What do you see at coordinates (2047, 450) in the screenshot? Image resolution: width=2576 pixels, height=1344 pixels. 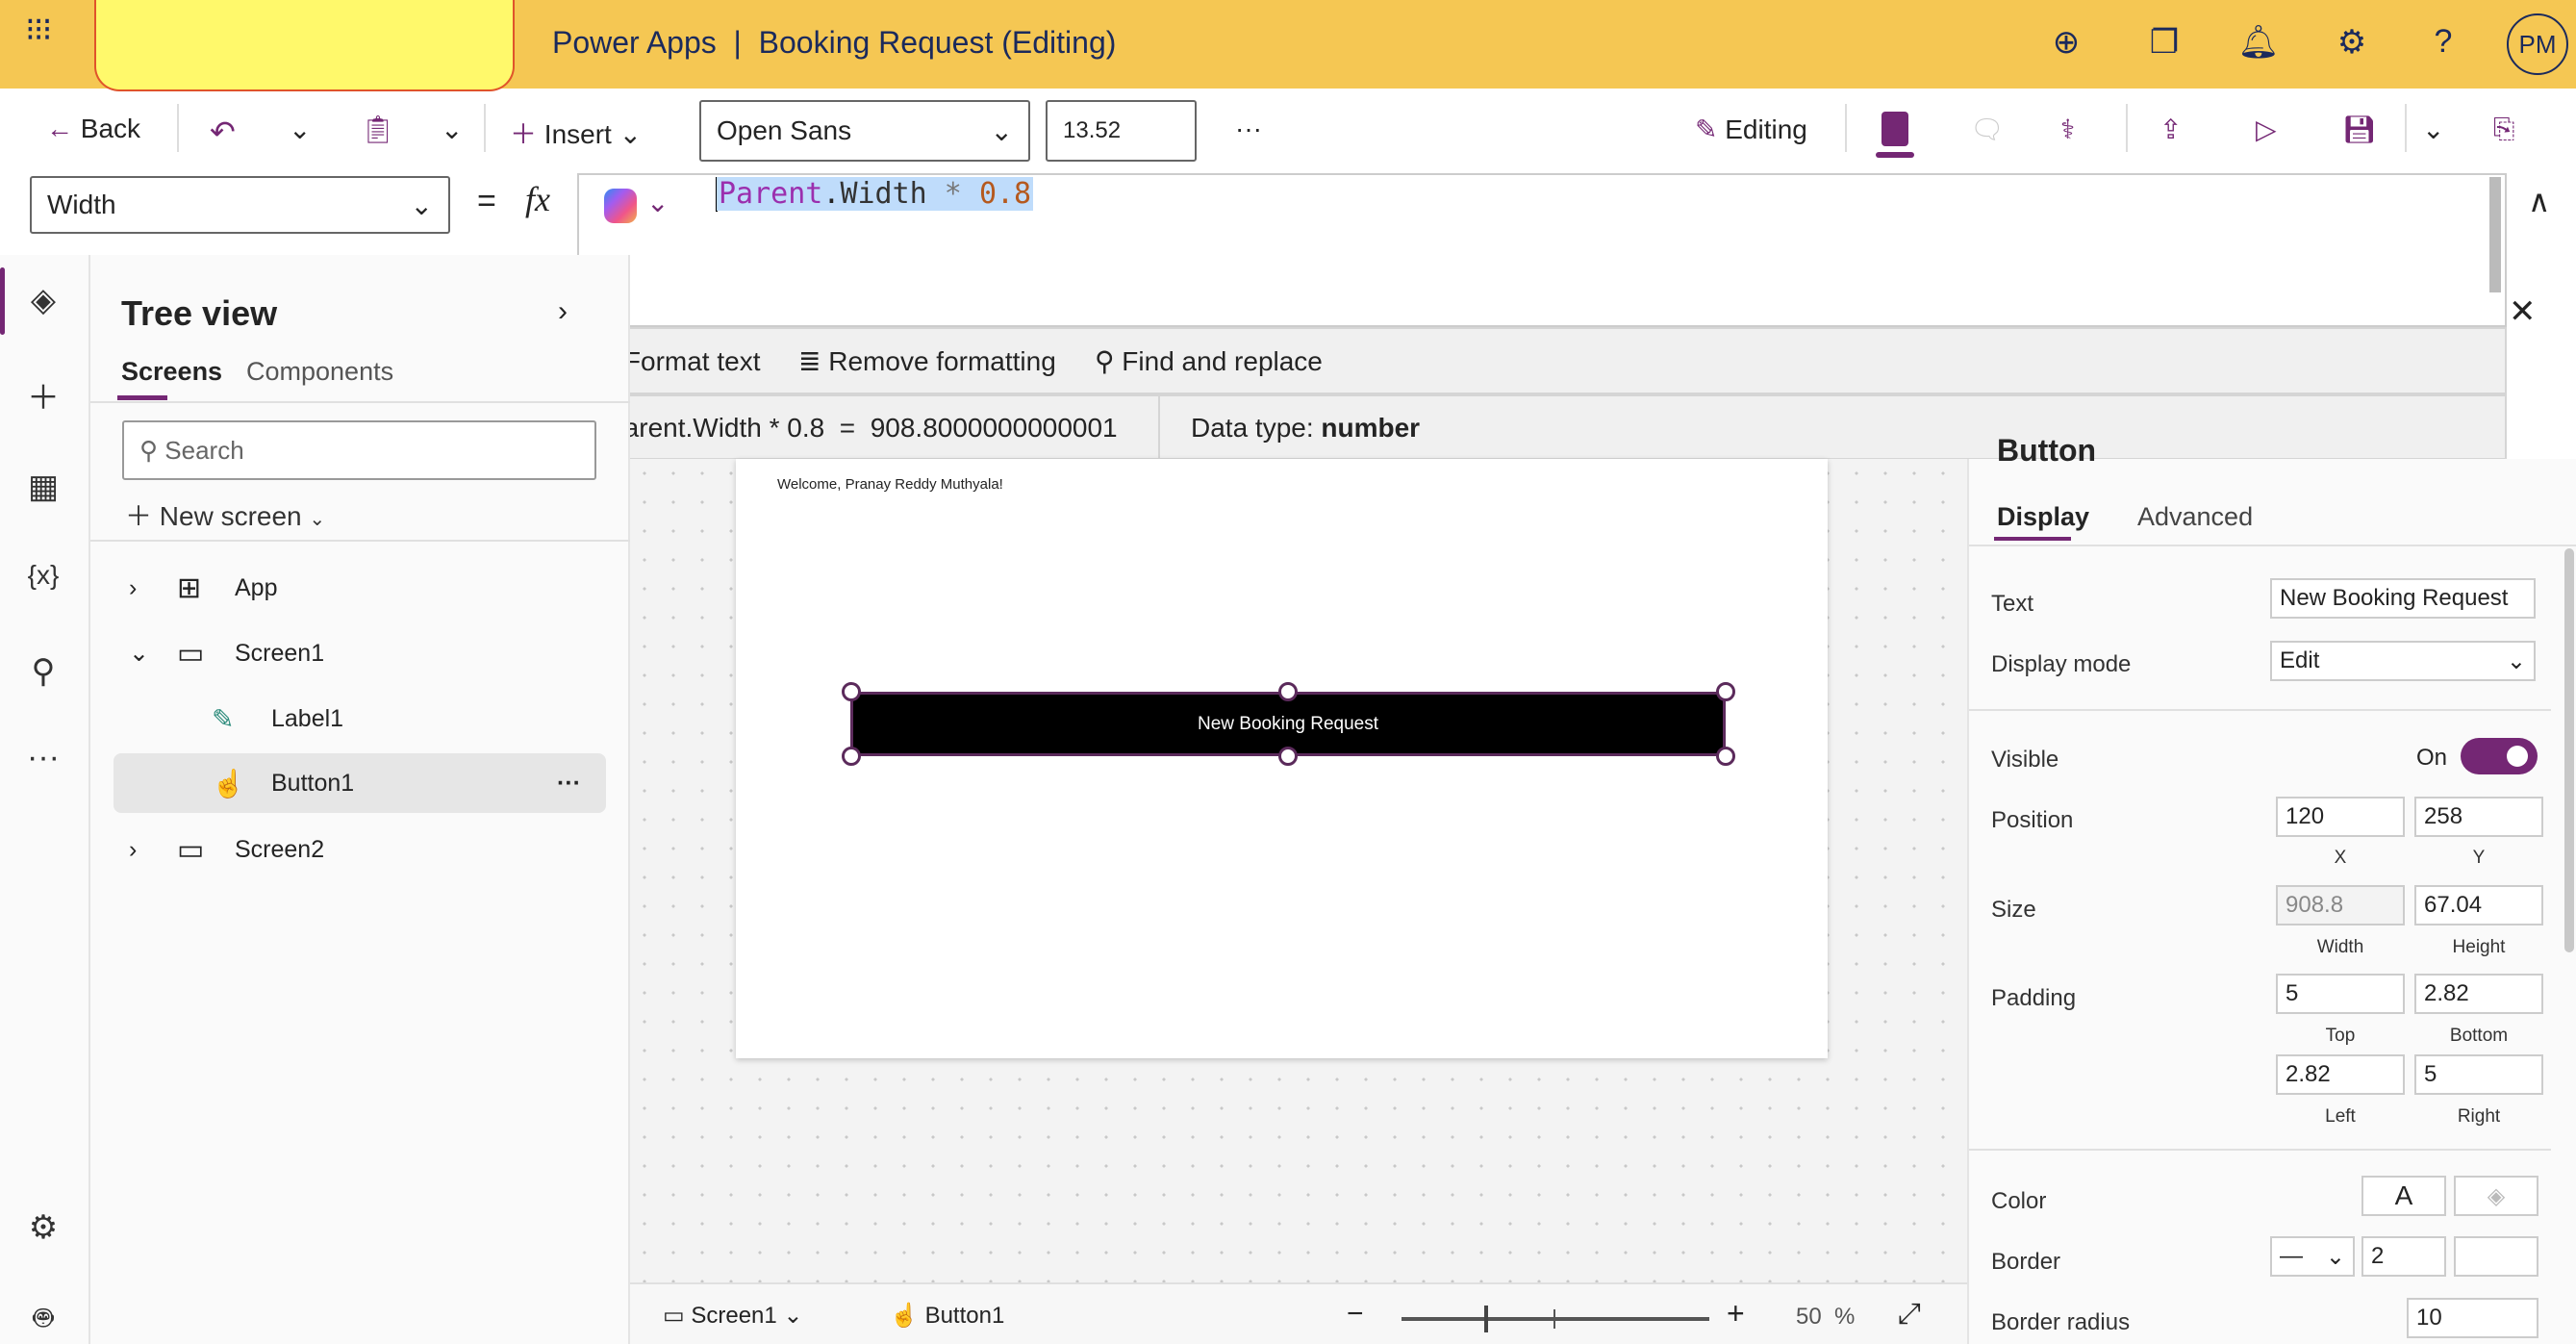 I see `control-title: Button` at bounding box center [2047, 450].